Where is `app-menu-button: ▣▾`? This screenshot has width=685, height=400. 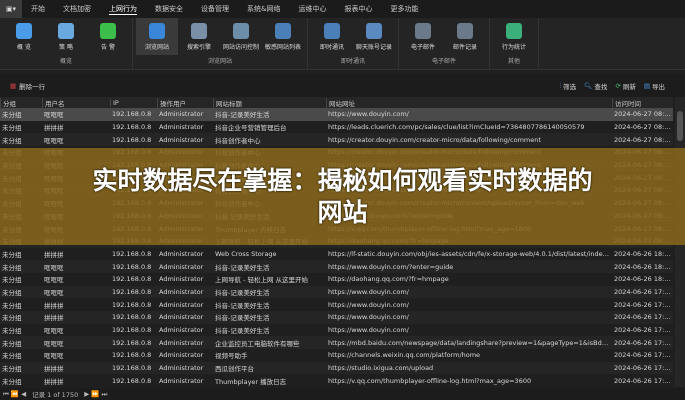
app-menu-button: ▣▾ is located at coordinates (11, 9).